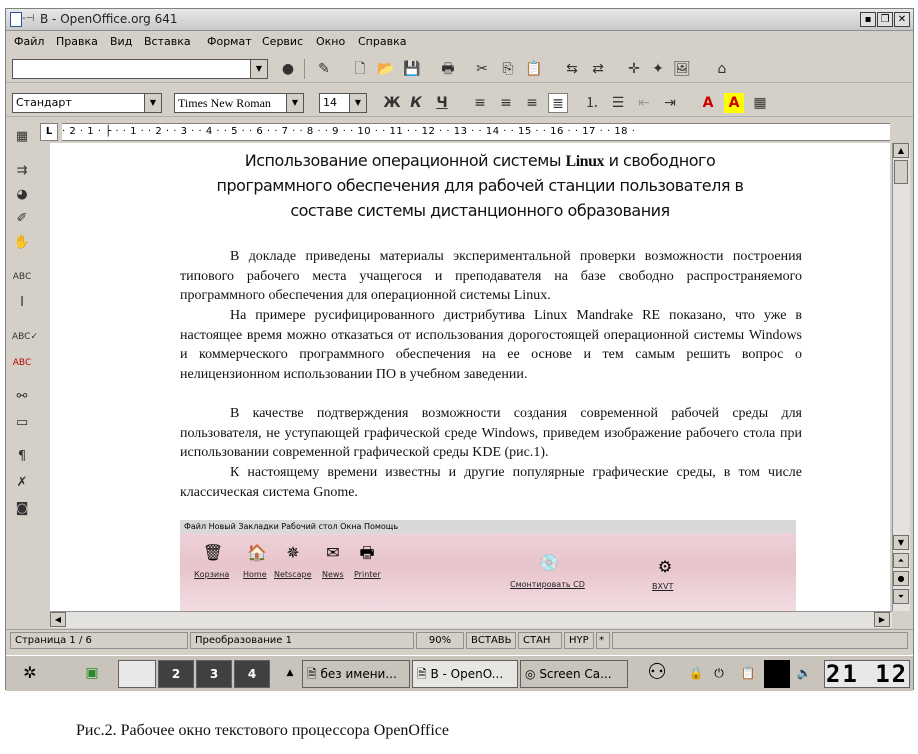 The height and width of the screenshot is (754, 918). Describe the element at coordinates (334, 103) in the screenshot. I see `font-size-select: 14` at that location.